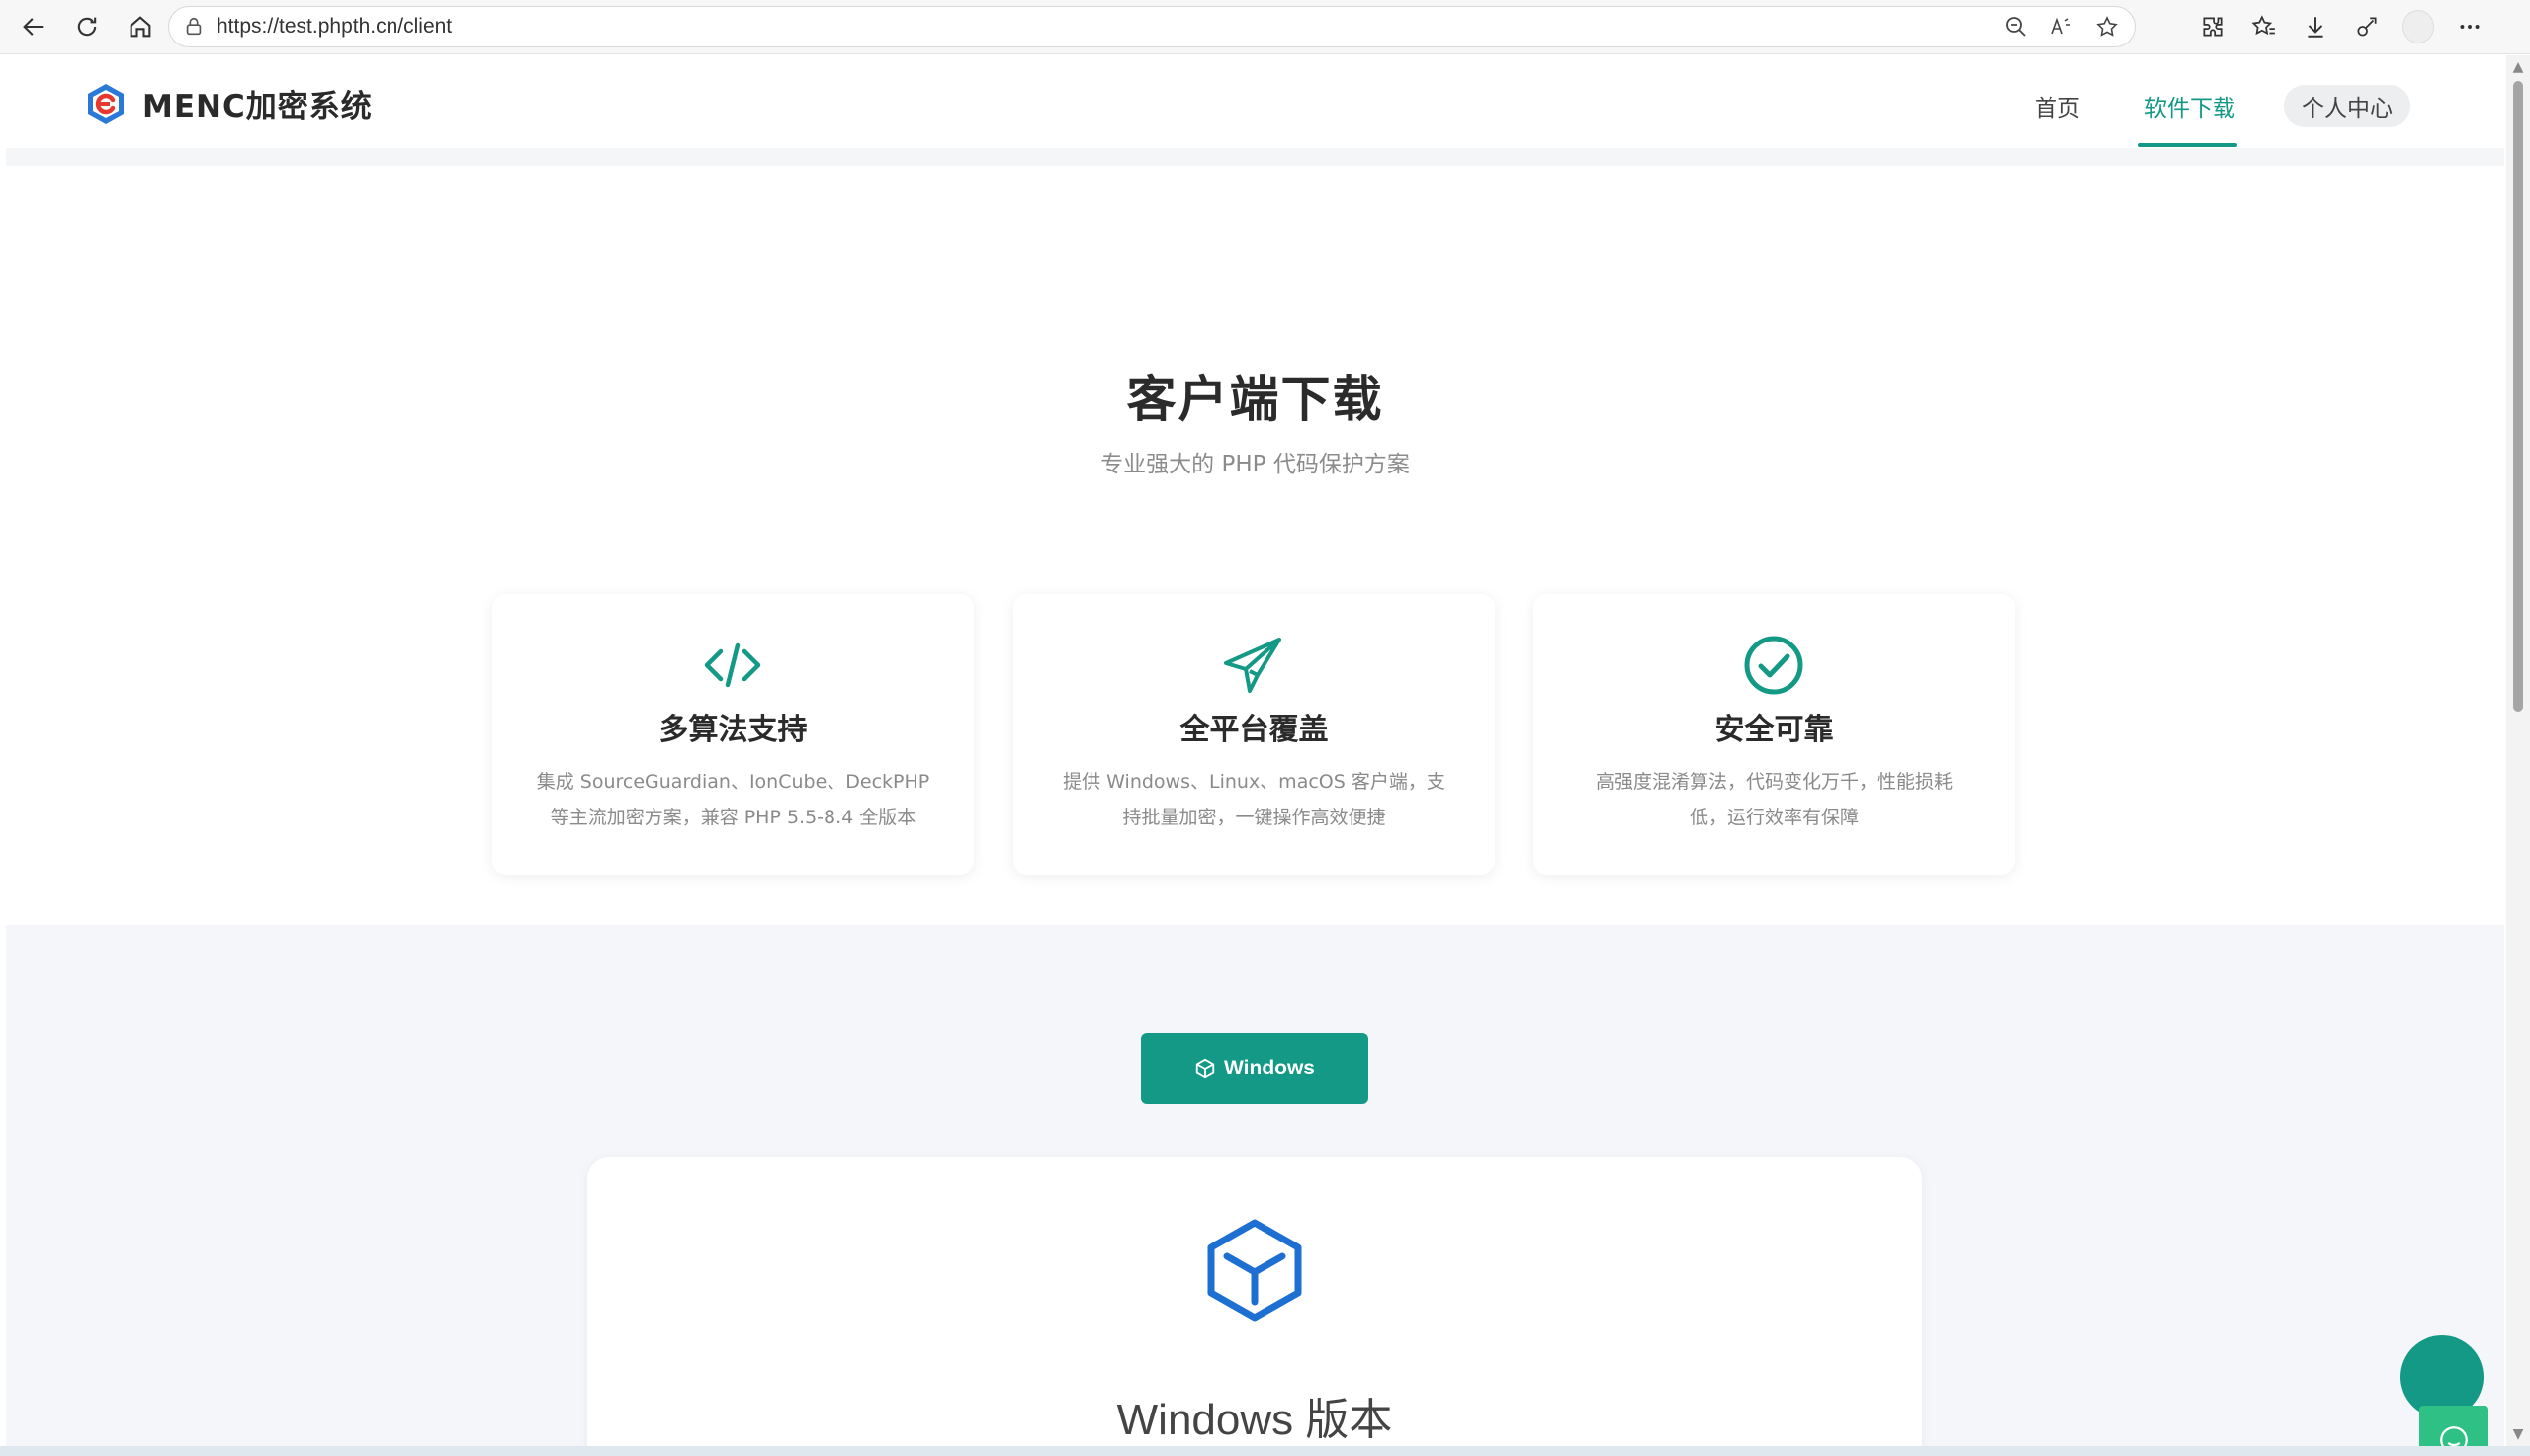 The width and height of the screenshot is (2530, 1456). Describe the element at coordinates (732, 665) in the screenshot. I see `code-icon` at that location.